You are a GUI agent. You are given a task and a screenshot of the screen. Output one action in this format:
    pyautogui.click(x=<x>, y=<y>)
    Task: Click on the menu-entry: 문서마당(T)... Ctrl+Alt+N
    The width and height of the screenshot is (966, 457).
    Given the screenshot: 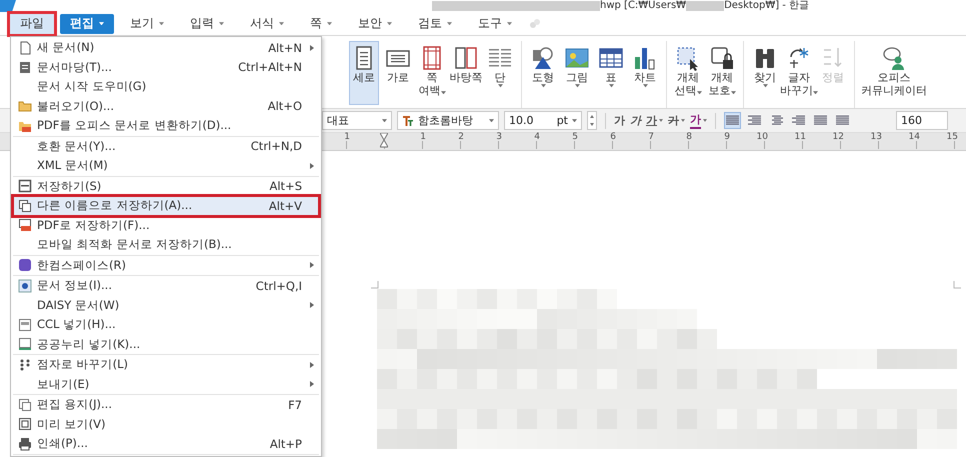 What is the action you would take?
    pyautogui.click(x=166, y=67)
    